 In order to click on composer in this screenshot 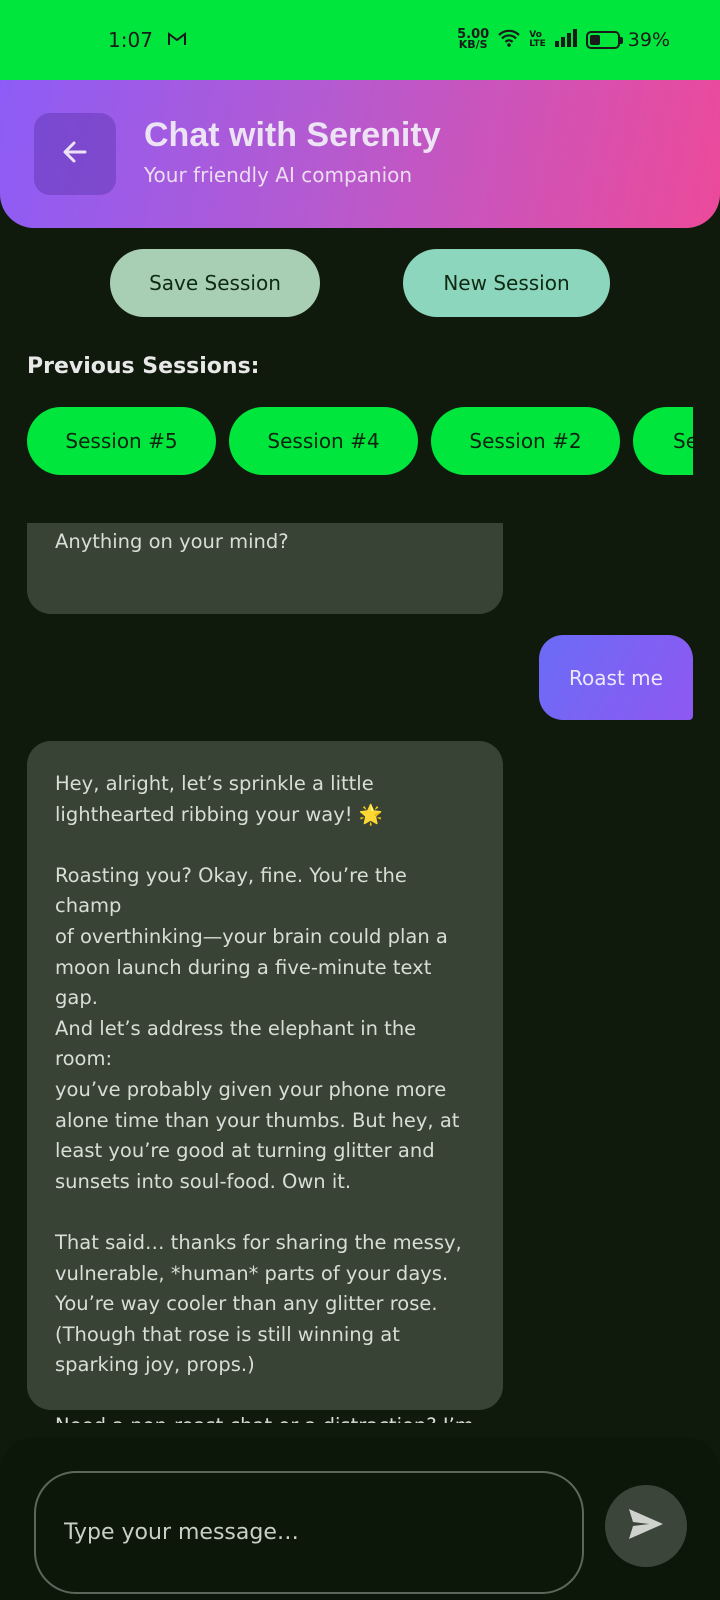, I will do `click(360, 1518)`.